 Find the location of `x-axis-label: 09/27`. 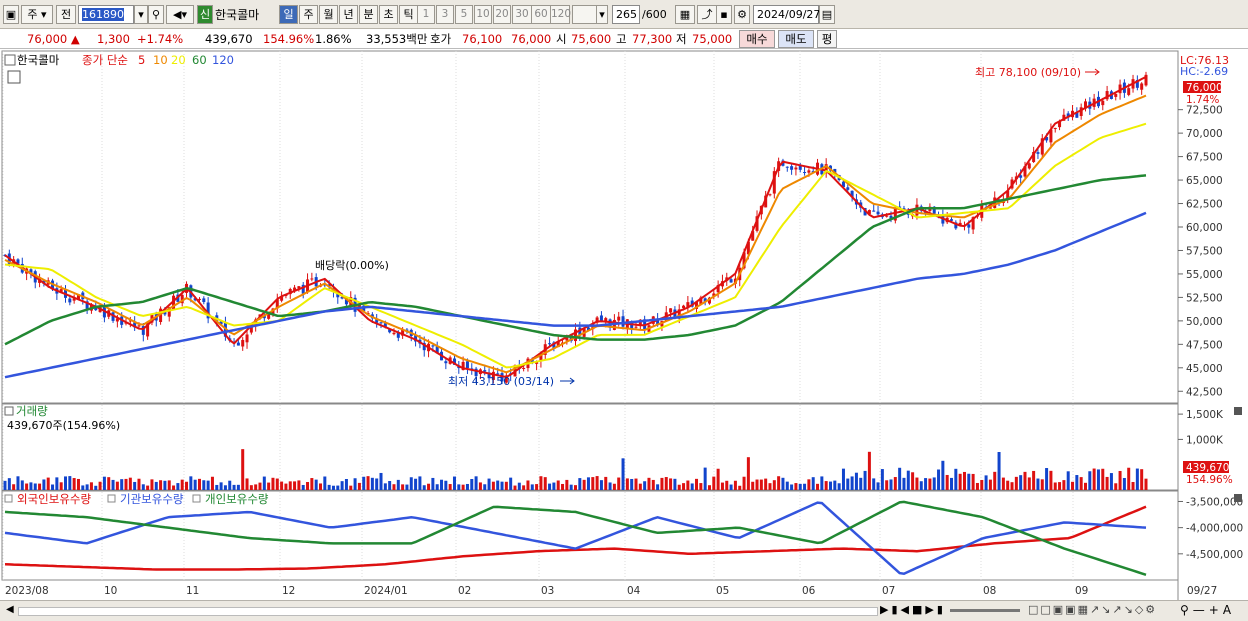

x-axis-label: 09/27 is located at coordinates (1202, 591).